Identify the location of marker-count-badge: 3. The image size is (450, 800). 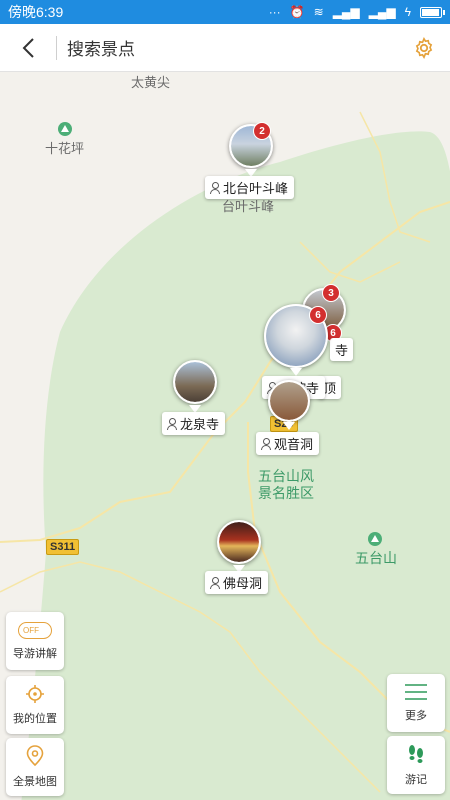
(331, 293).